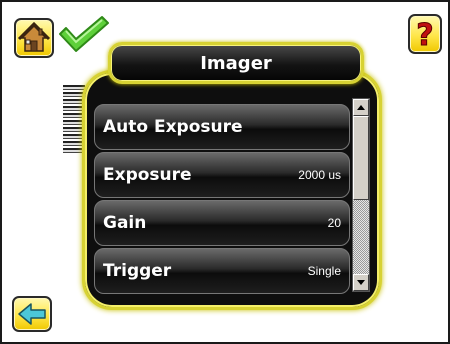 The image size is (450, 344). I want to click on scrollbar, so click(361, 195).